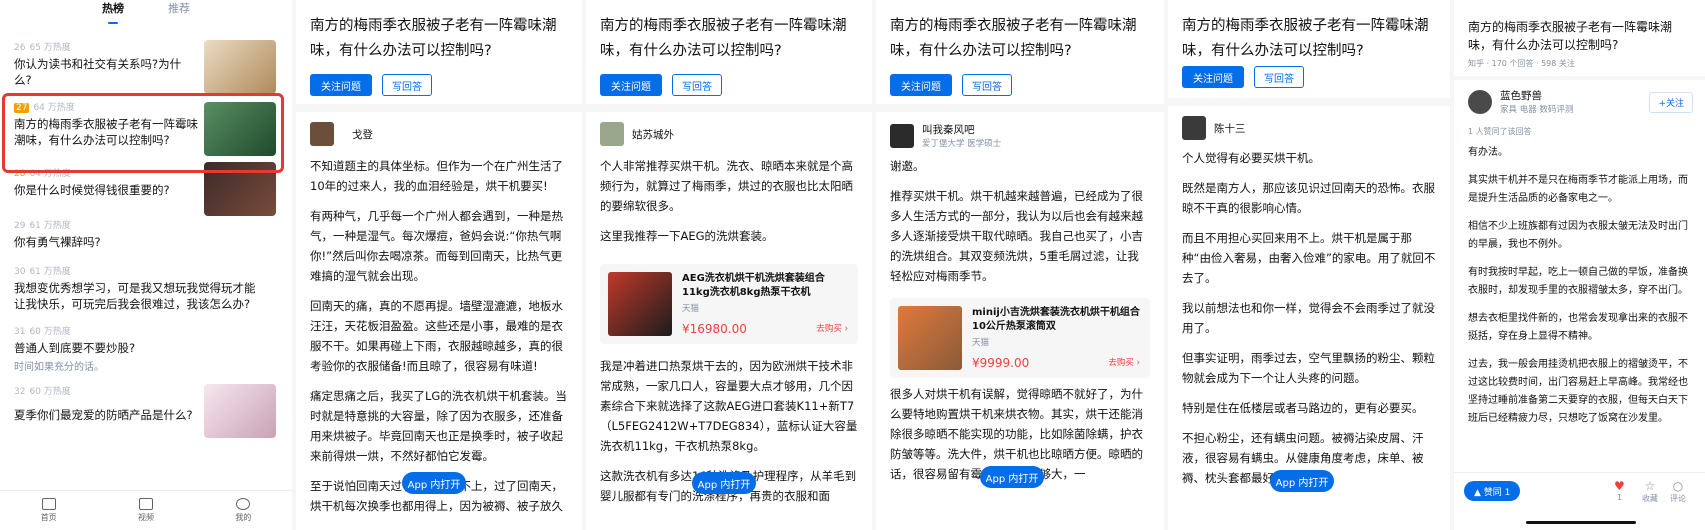 The height and width of the screenshot is (530, 1705). What do you see at coordinates (1251, 158) in the screenshot?
I see `paragraph: 个人觉得有必要买烘干机。` at bounding box center [1251, 158].